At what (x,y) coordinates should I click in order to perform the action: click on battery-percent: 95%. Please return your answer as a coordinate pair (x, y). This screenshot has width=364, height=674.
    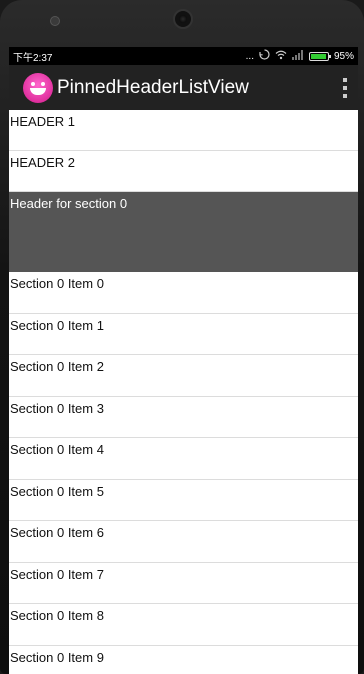
    Looking at the image, I should click on (343, 56).